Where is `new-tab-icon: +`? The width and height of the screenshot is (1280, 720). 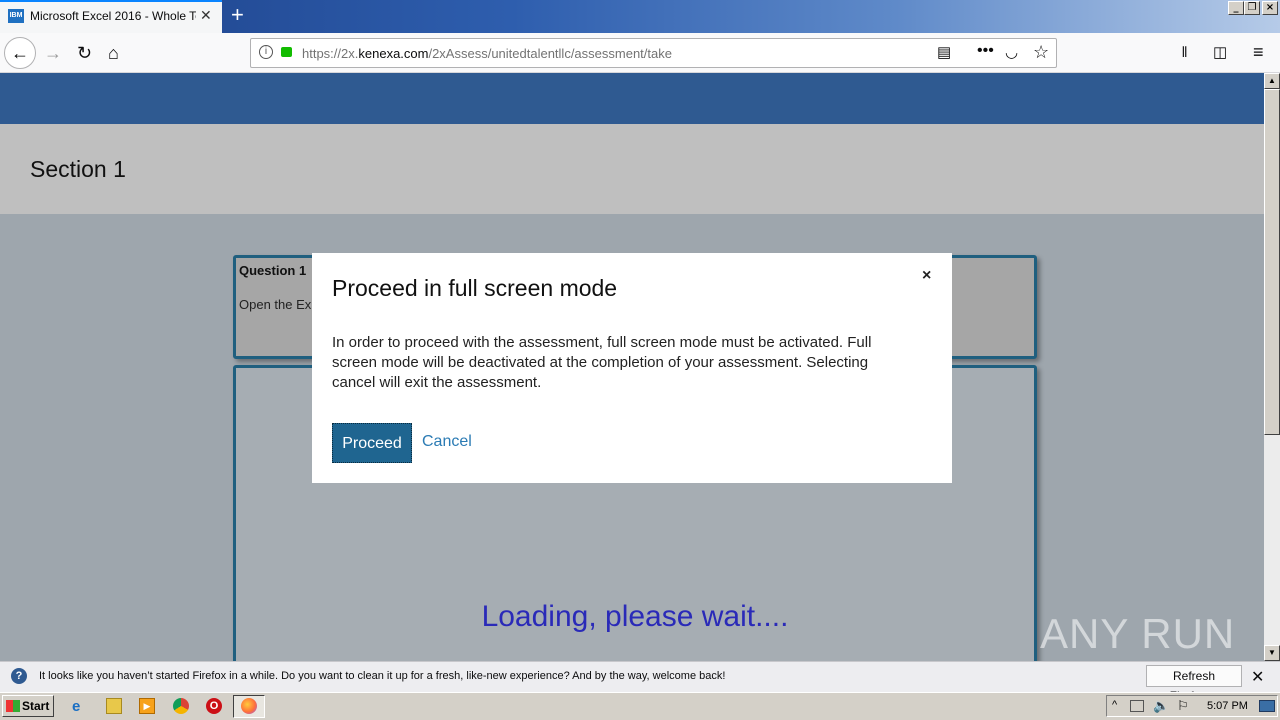 new-tab-icon: + is located at coordinates (237, 15).